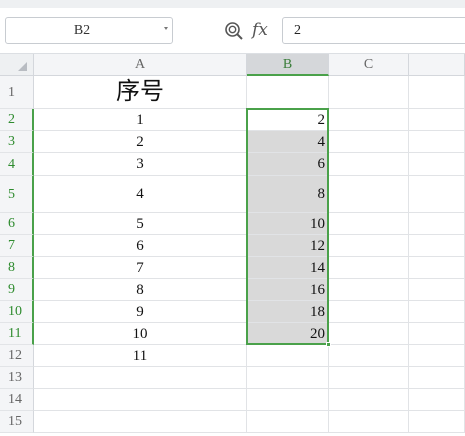 The height and width of the screenshot is (436, 465). Describe the element at coordinates (17, 92) in the screenshot. I see `row-header-1: 1` at that location.